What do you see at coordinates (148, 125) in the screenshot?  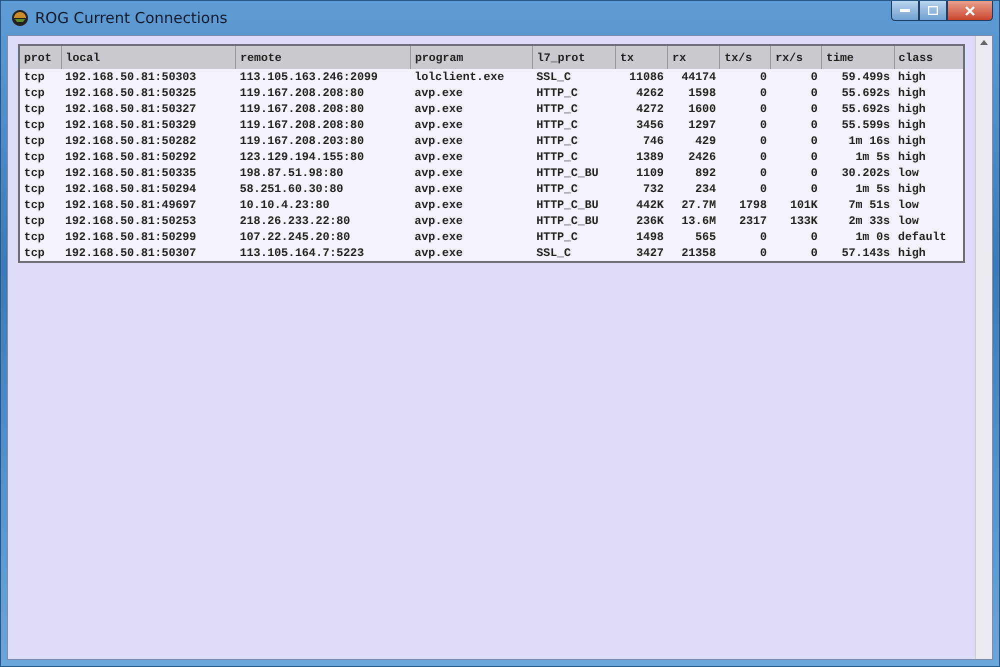 I see `table-cell: 192.168.50.81:50329` at bounding box center [148, 125].